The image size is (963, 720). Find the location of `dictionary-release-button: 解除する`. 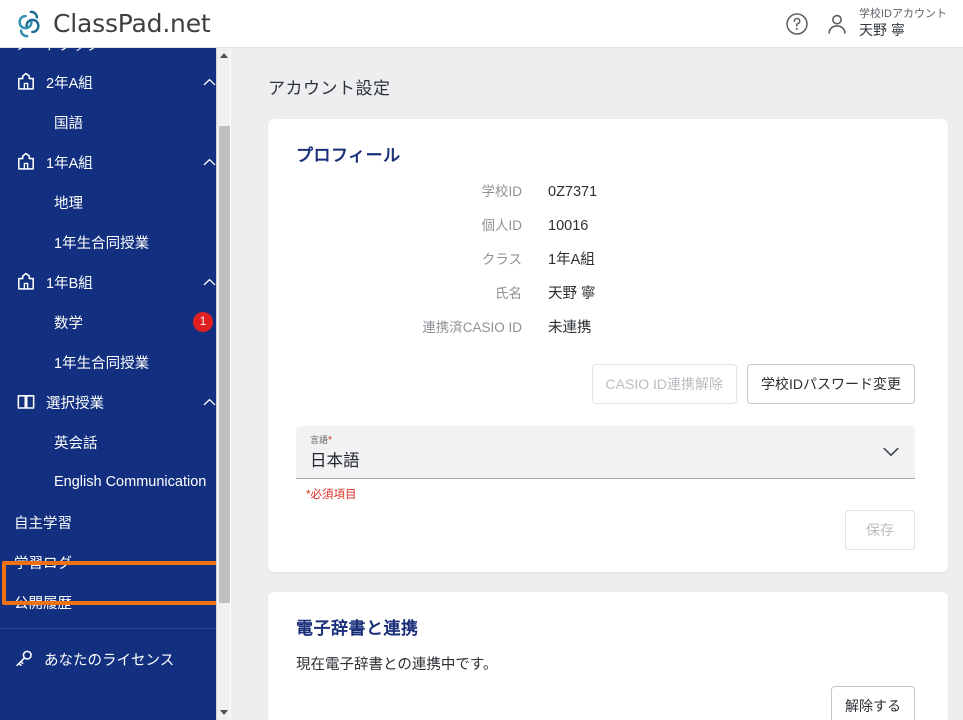

dictionary-release-button: 解除する is located at coordinates (873, 703).